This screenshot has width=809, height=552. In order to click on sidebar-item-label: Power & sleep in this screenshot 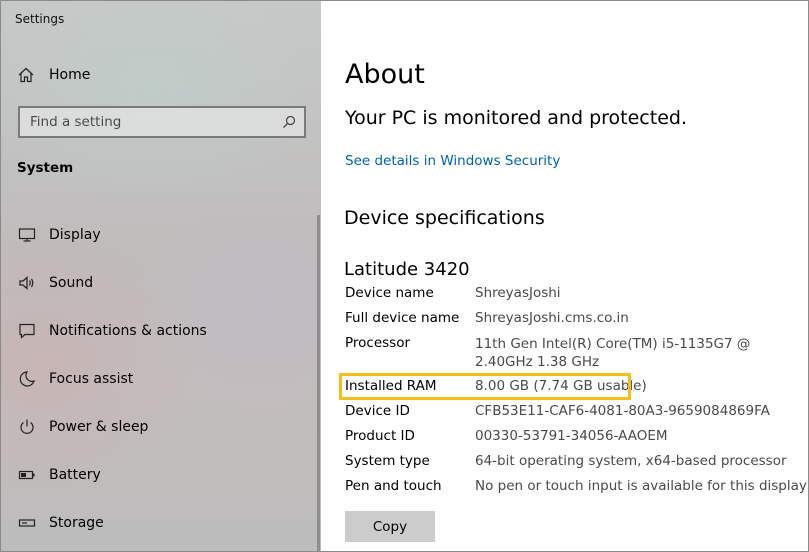, I will do `click(99, 427)`.